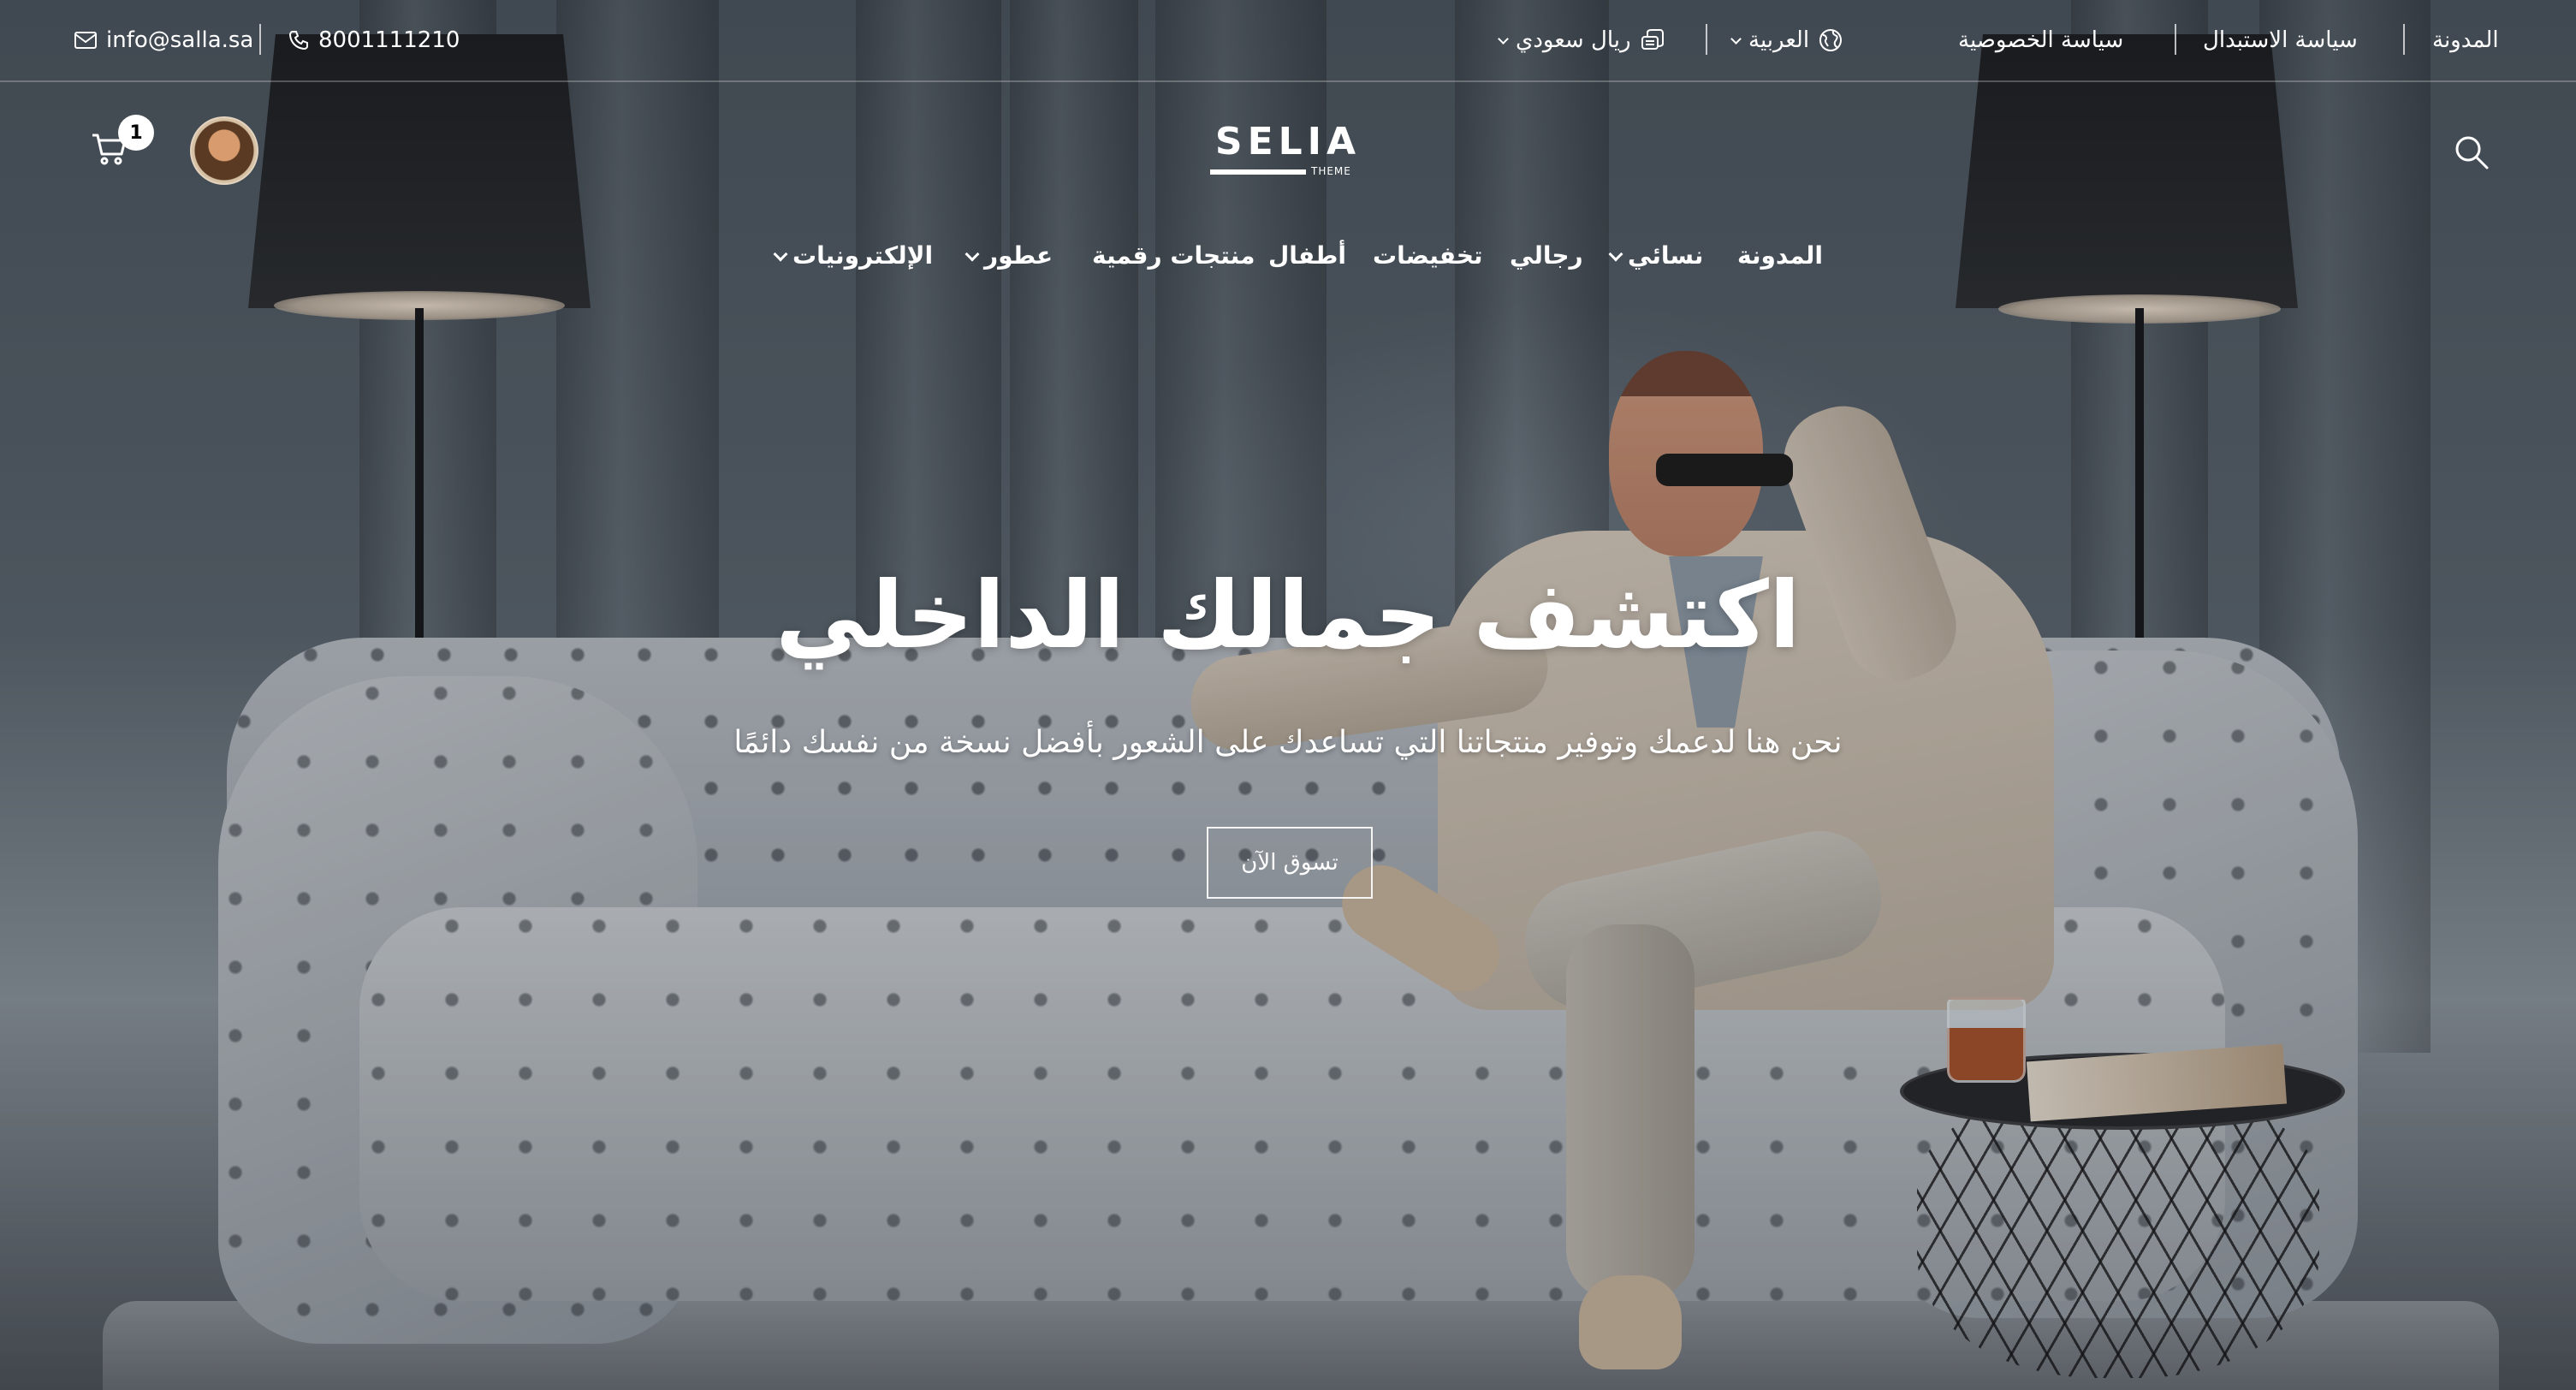 The image size is (2576, 1390). Describe the element at coordinates (389, 40) in the screenshot. I see `phone-text: 8001111210` at that location.